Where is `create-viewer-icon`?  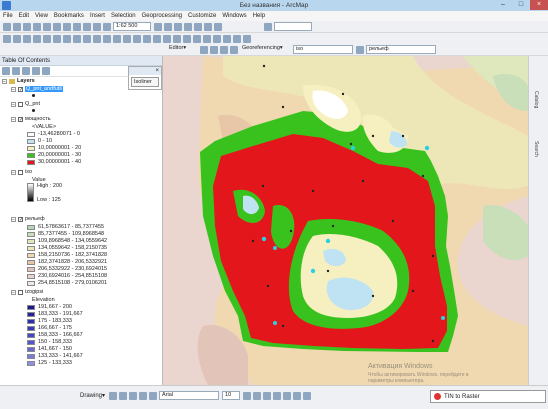
create-viewer-icon is located at coordinates (187, 38).